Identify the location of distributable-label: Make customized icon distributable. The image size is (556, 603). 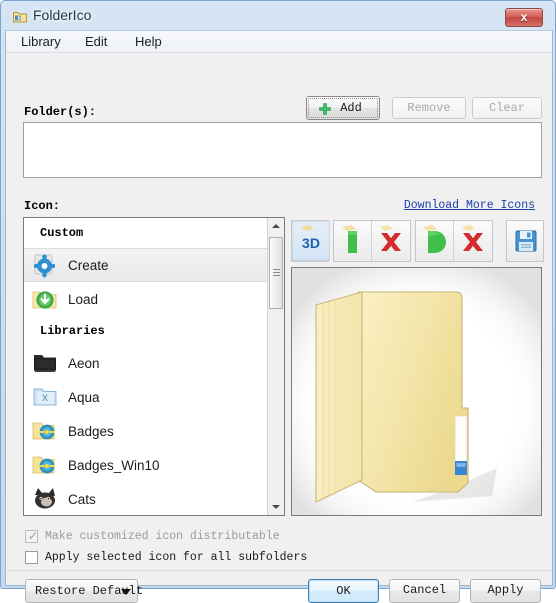
(162, 536).